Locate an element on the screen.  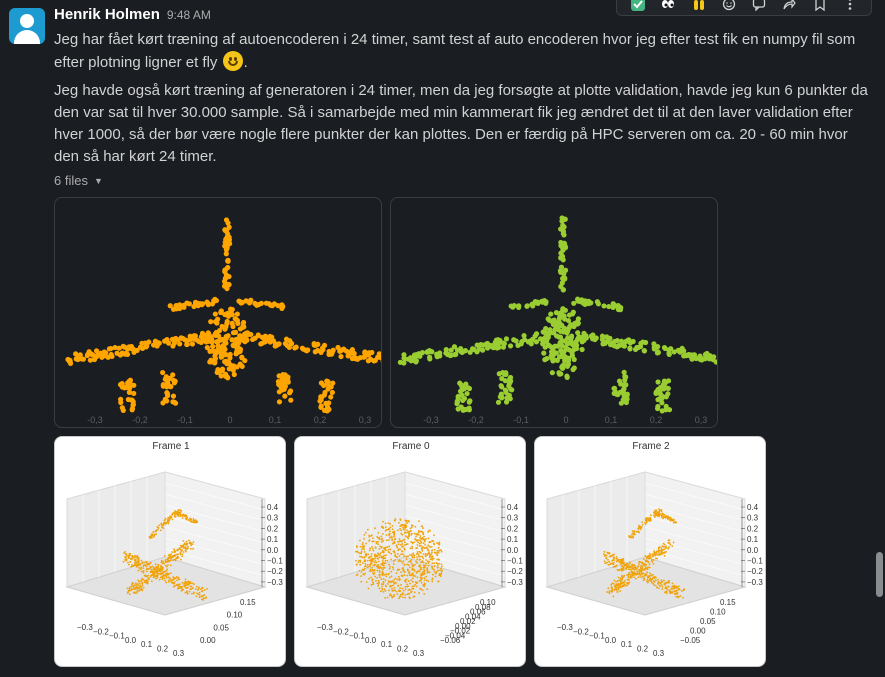
avatar is located at coordinates (27, 26).